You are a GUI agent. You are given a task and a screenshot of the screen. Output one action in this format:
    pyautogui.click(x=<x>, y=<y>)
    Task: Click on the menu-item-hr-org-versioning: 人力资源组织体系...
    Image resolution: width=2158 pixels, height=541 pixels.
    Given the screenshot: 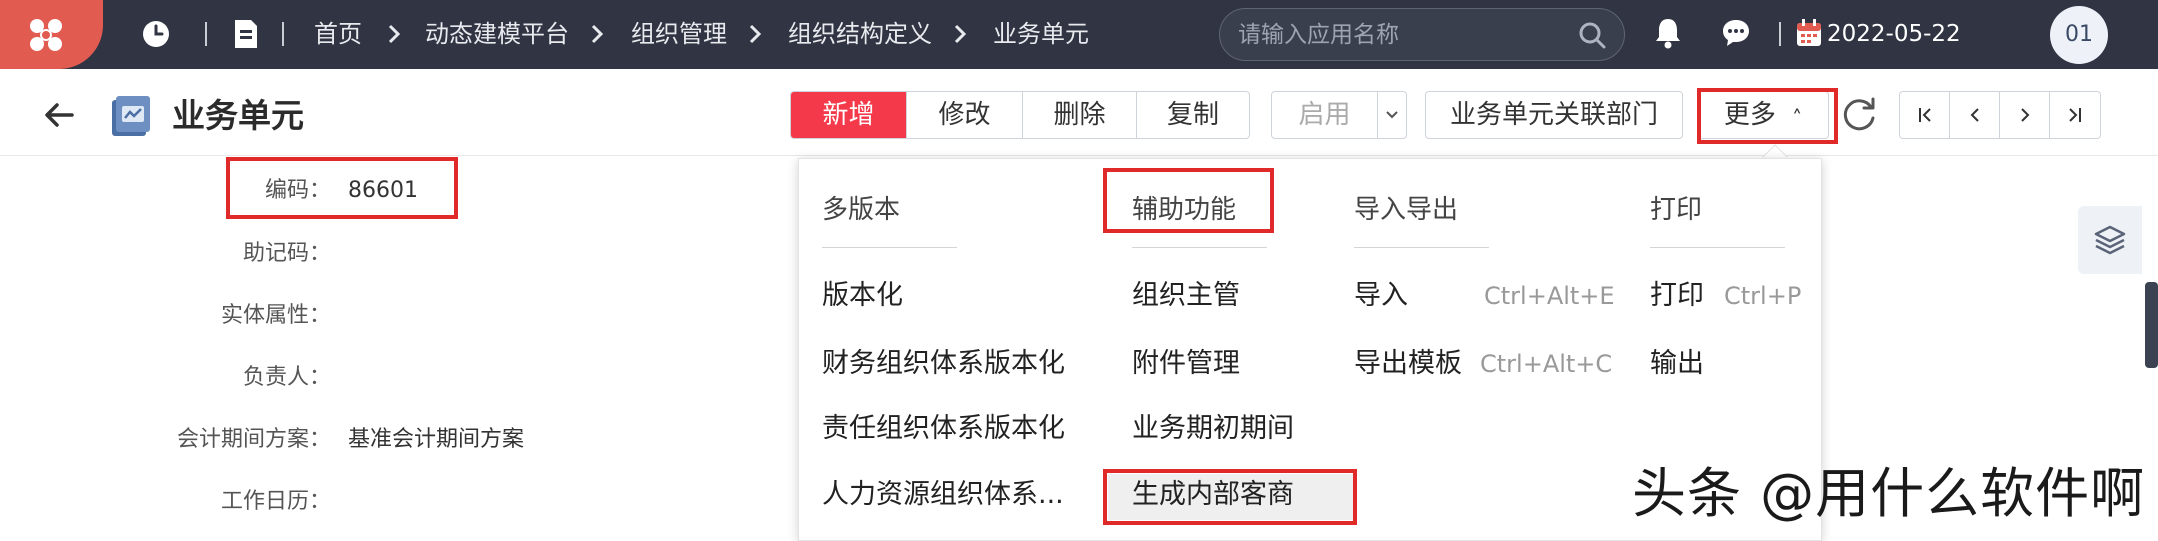 What is the action you would take?
    pyautogui.click(x=943, y=495)
    